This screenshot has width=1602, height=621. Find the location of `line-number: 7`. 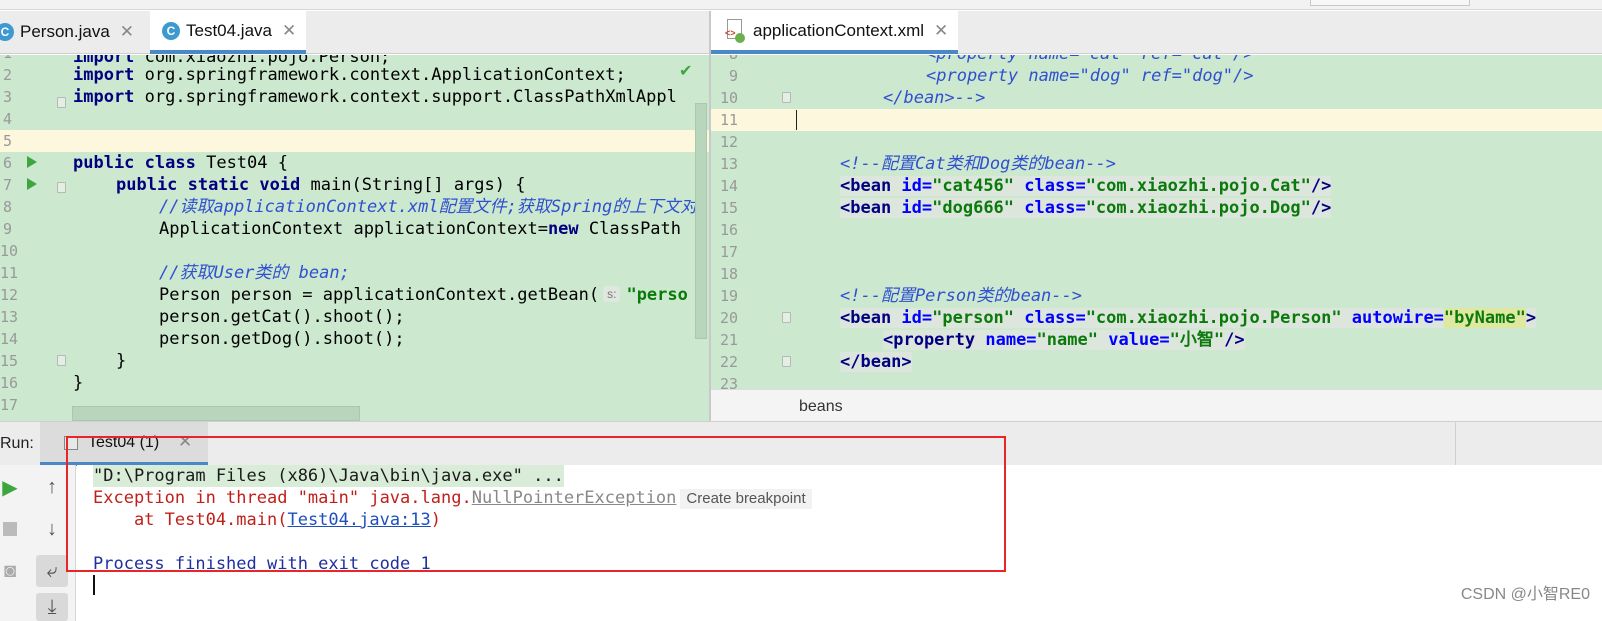

line-number: 7 is located at coordinates (7, 185).